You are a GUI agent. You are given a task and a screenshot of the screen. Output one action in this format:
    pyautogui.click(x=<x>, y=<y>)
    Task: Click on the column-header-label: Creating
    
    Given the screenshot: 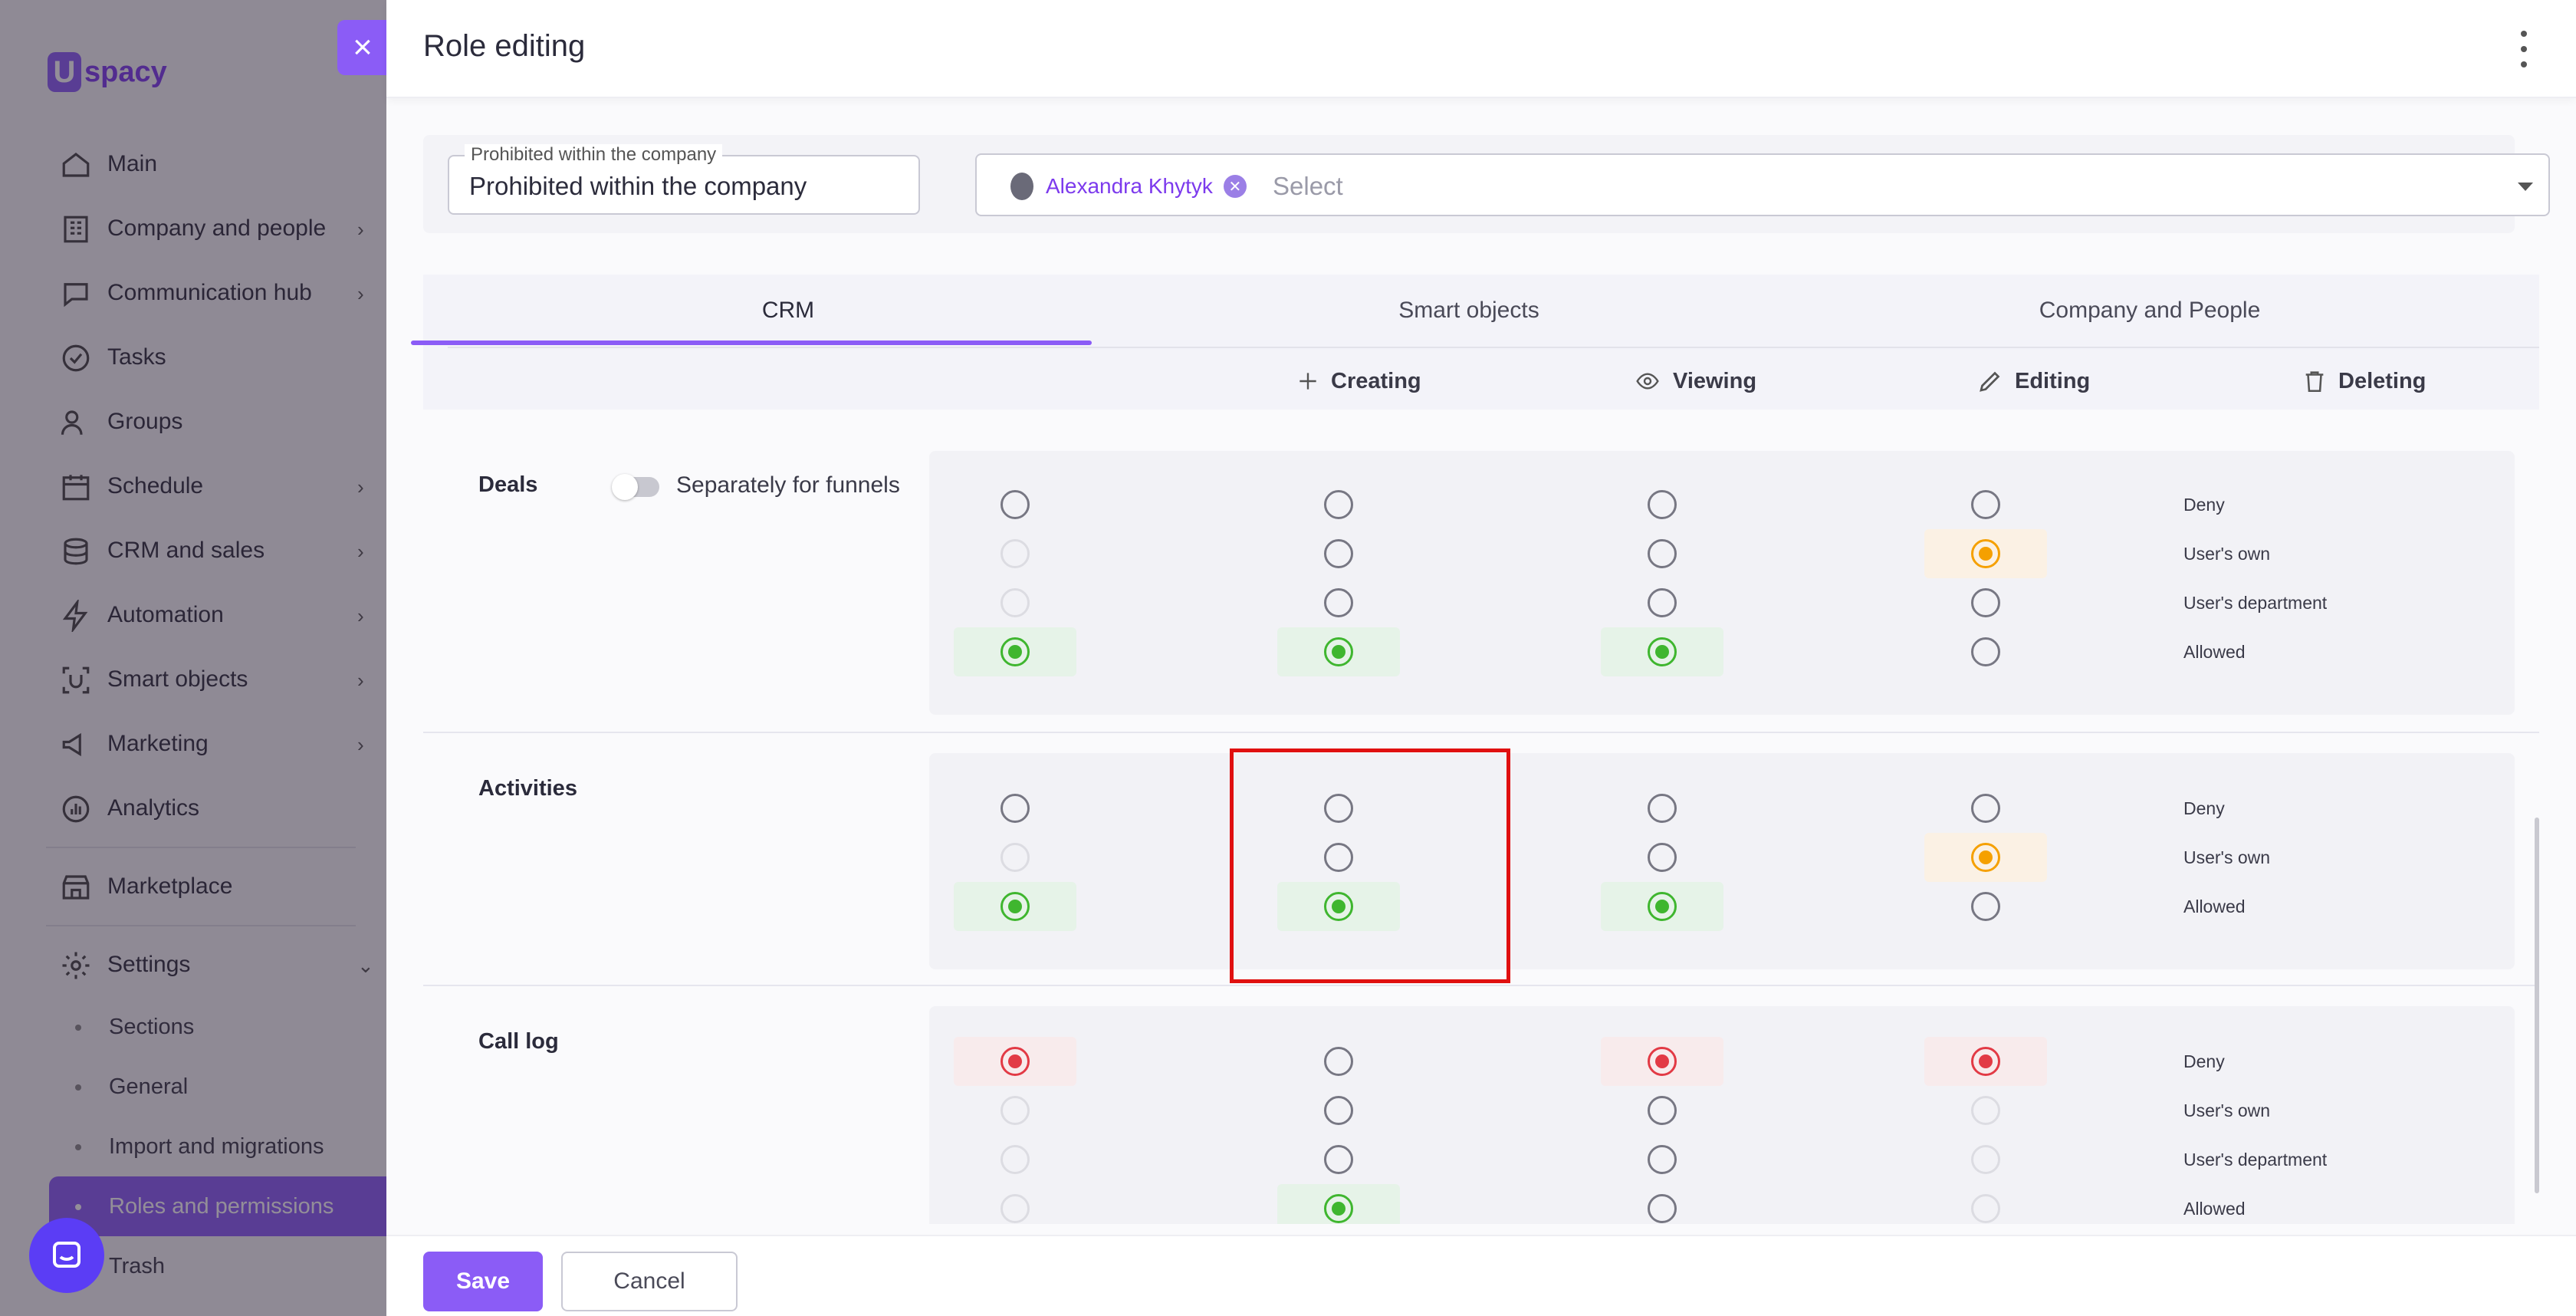 What is the action you would take?
    pyautogui.click(x=1376, y=380)
    